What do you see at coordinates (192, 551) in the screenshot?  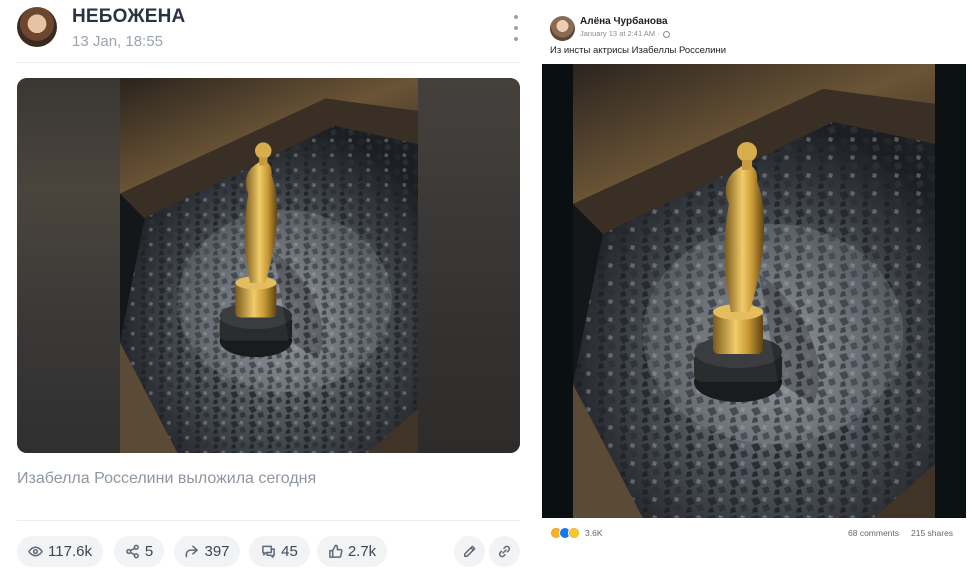 I see `repost-icon` at bounding box center [192, 551].